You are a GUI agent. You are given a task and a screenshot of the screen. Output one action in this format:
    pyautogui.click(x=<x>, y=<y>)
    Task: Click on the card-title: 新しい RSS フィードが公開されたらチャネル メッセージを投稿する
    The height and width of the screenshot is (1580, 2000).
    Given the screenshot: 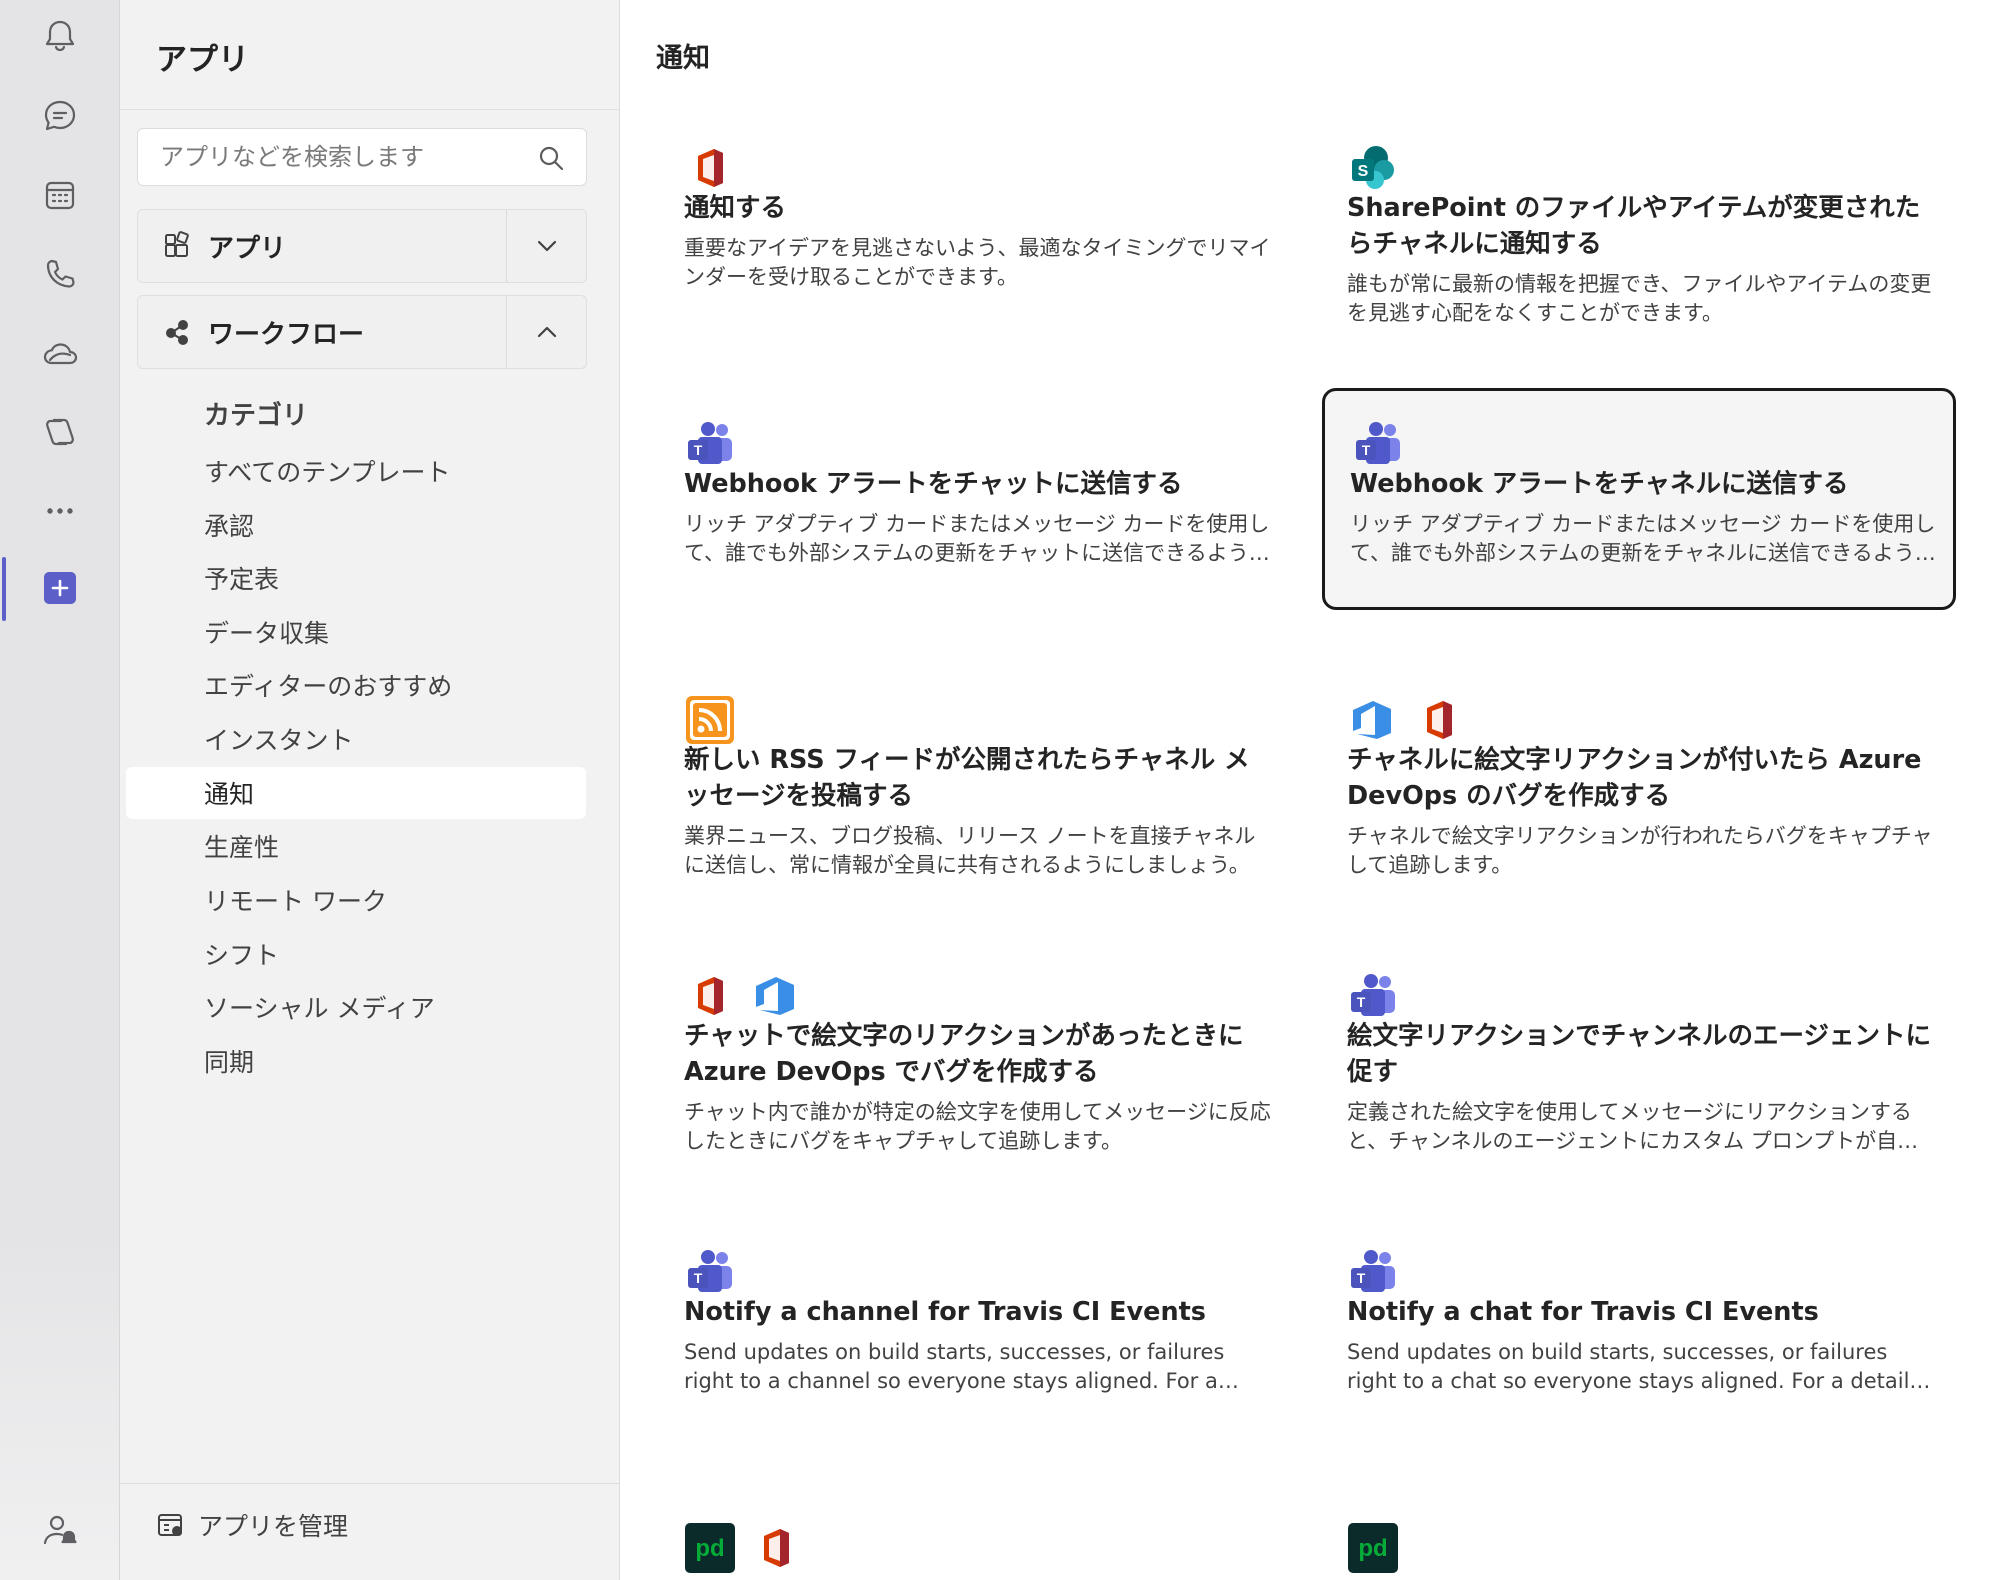 What is the action you would take?
    pyautogui.click(x=967, y=778)
    